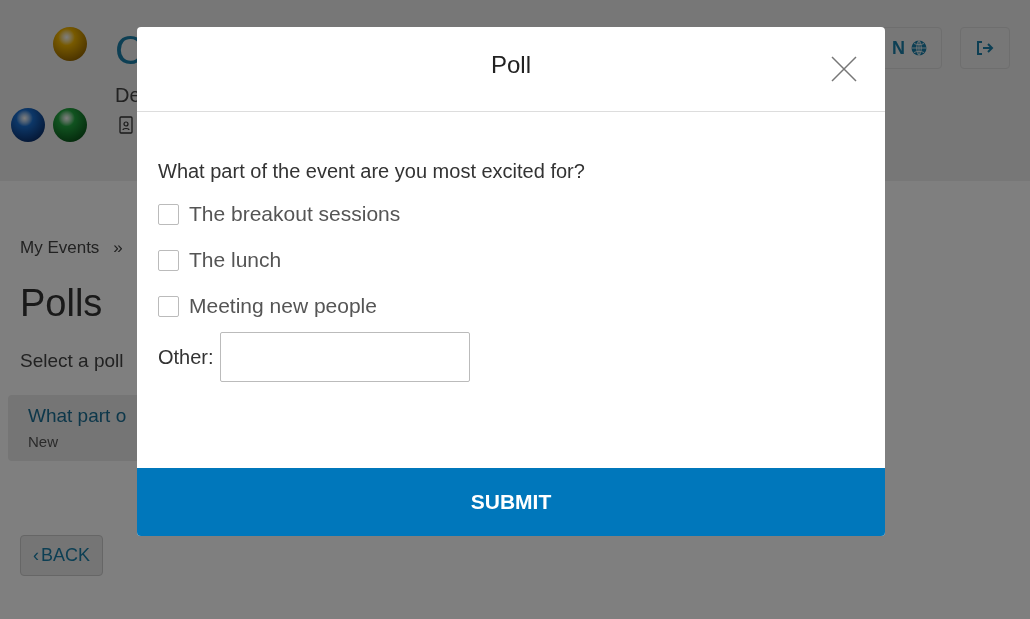  What do you see at coordinates (511, 65) in the screenshot?
I see `dialog-title: Poll` at bounding box center [511, 65].